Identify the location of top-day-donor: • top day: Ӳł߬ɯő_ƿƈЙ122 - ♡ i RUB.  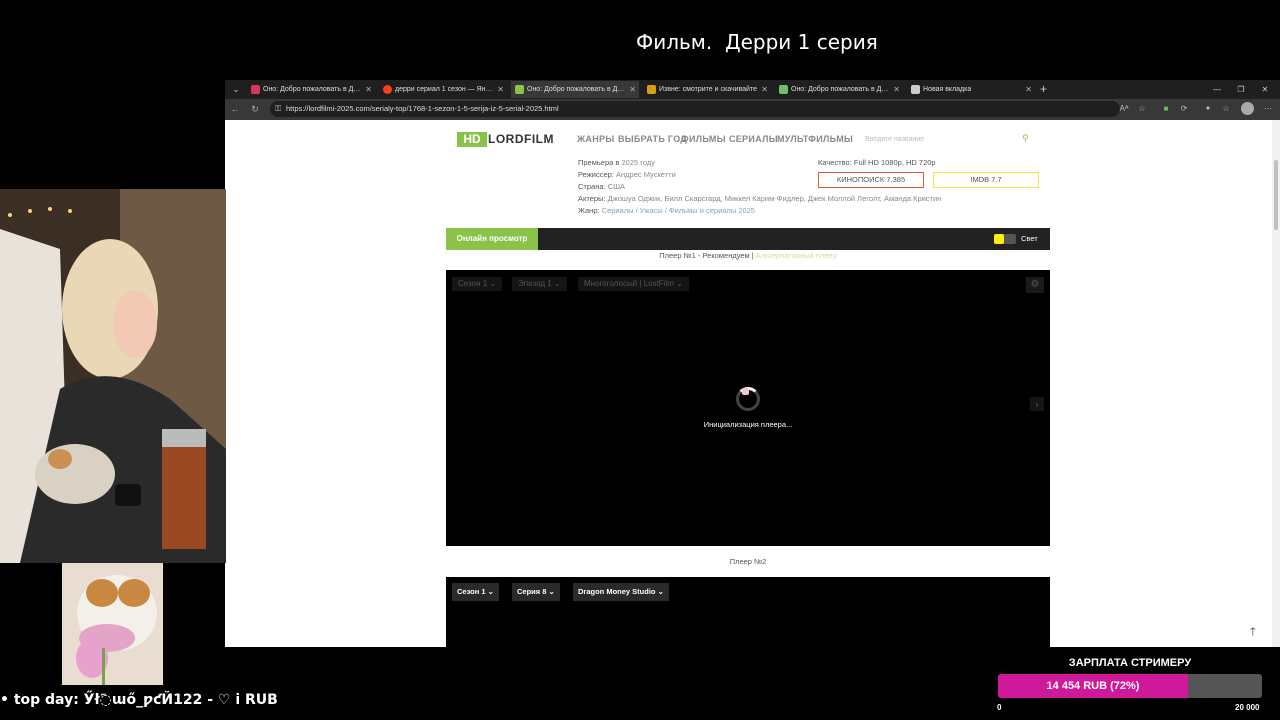
(139, 700).